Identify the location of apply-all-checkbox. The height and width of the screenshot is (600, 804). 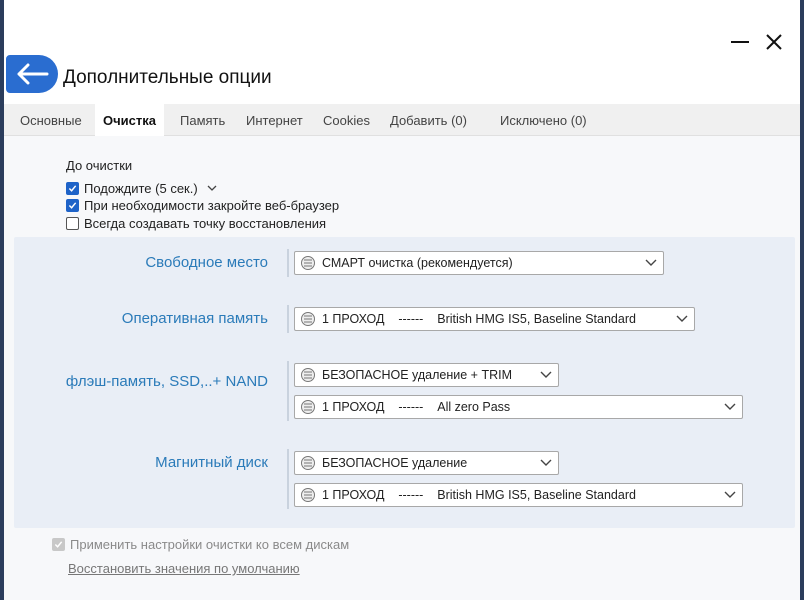
(58, 544).